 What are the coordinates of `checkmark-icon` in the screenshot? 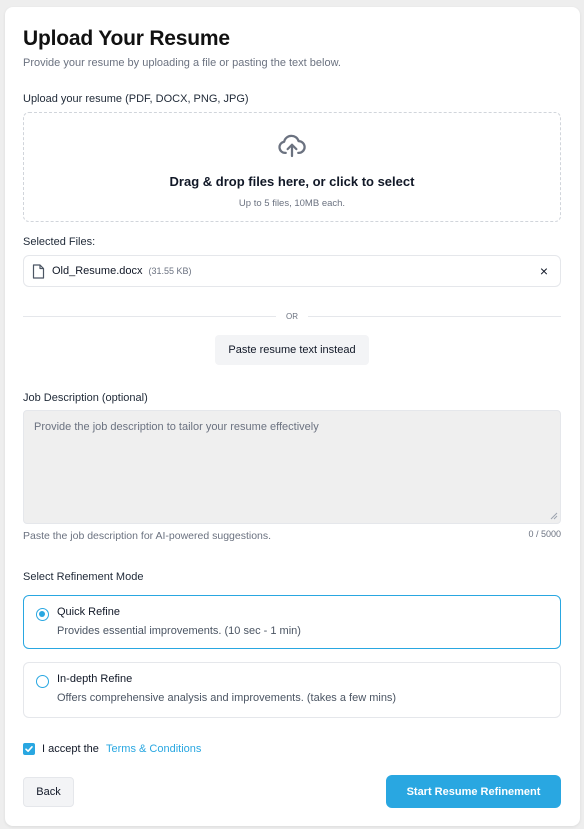 It's located at (29, 749).